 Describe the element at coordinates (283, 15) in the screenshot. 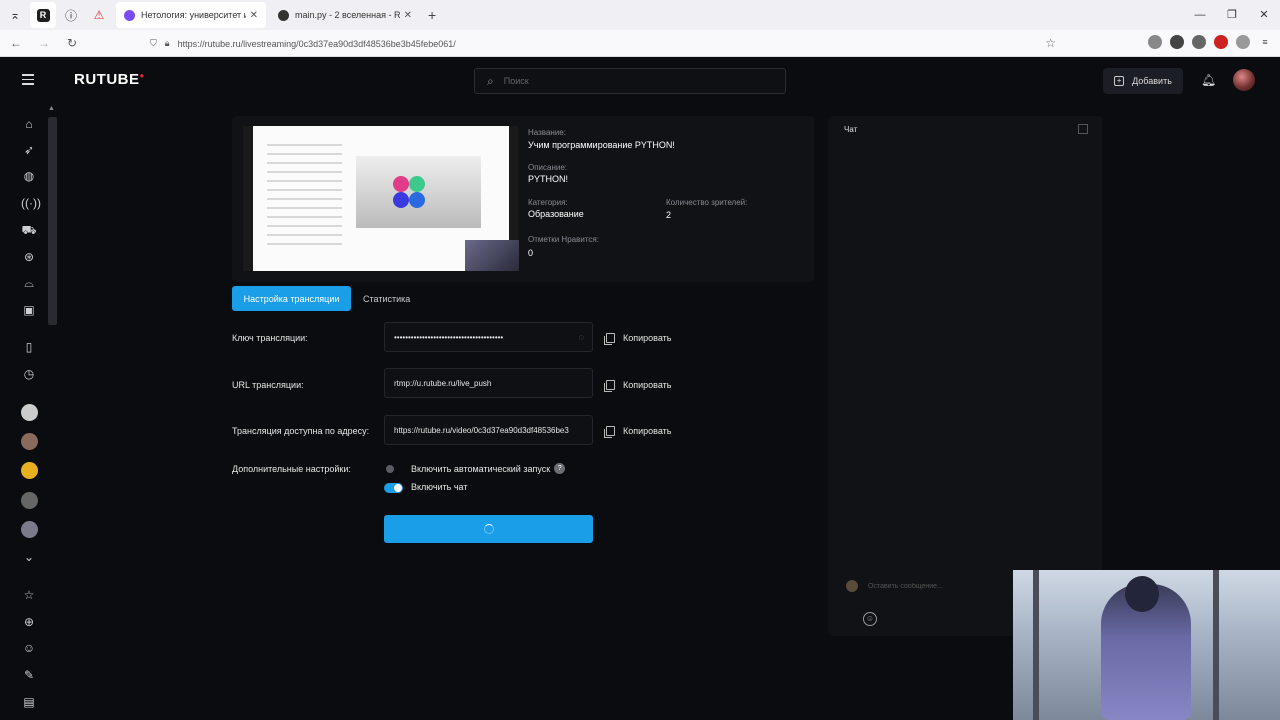

I see `replit-icon` at that location.